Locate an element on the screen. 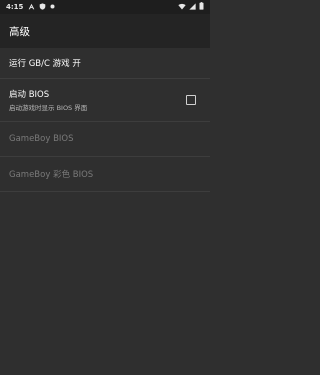  status-time: 4:15 is located at coordinates (15, 7).